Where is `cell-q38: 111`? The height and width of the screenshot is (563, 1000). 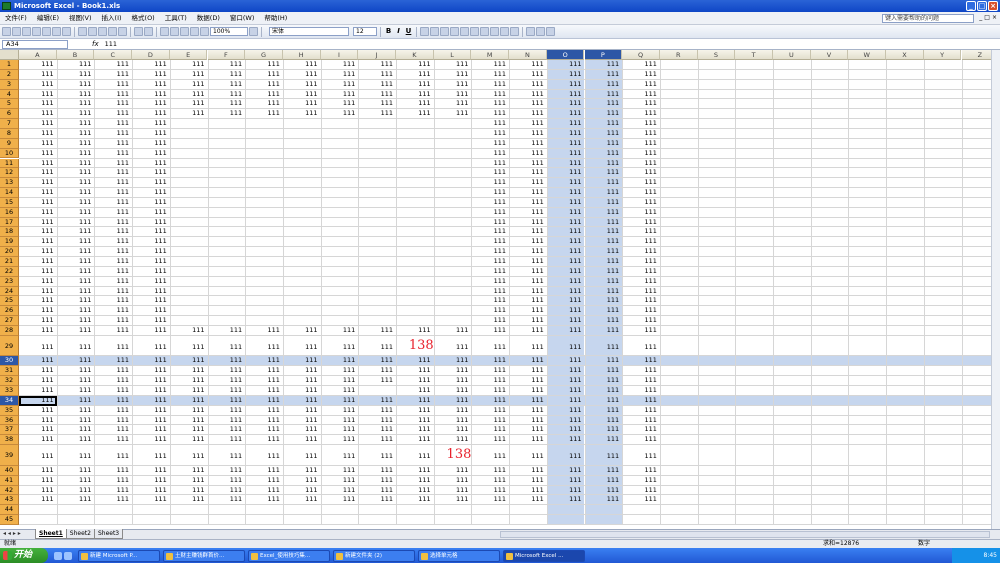 cell-q38: 111 is located at coordinates (641, 440).